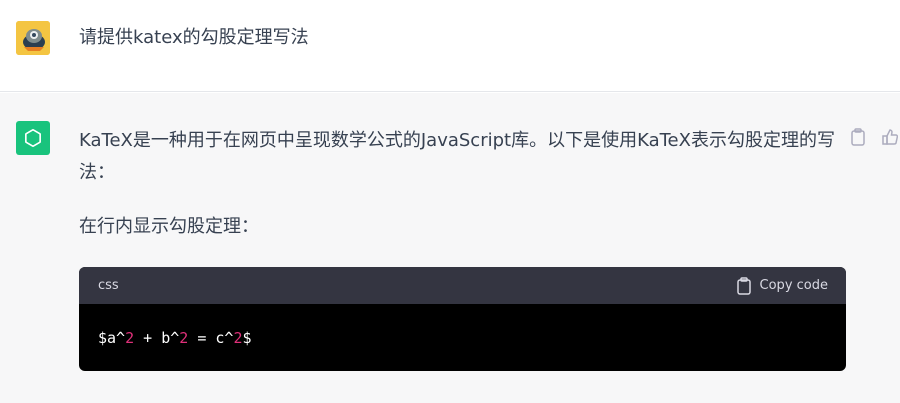 Image resolution: width=900 pixels, height=403 pixels. I want to click on copy-code-label: Copy code, so click(793, 285).